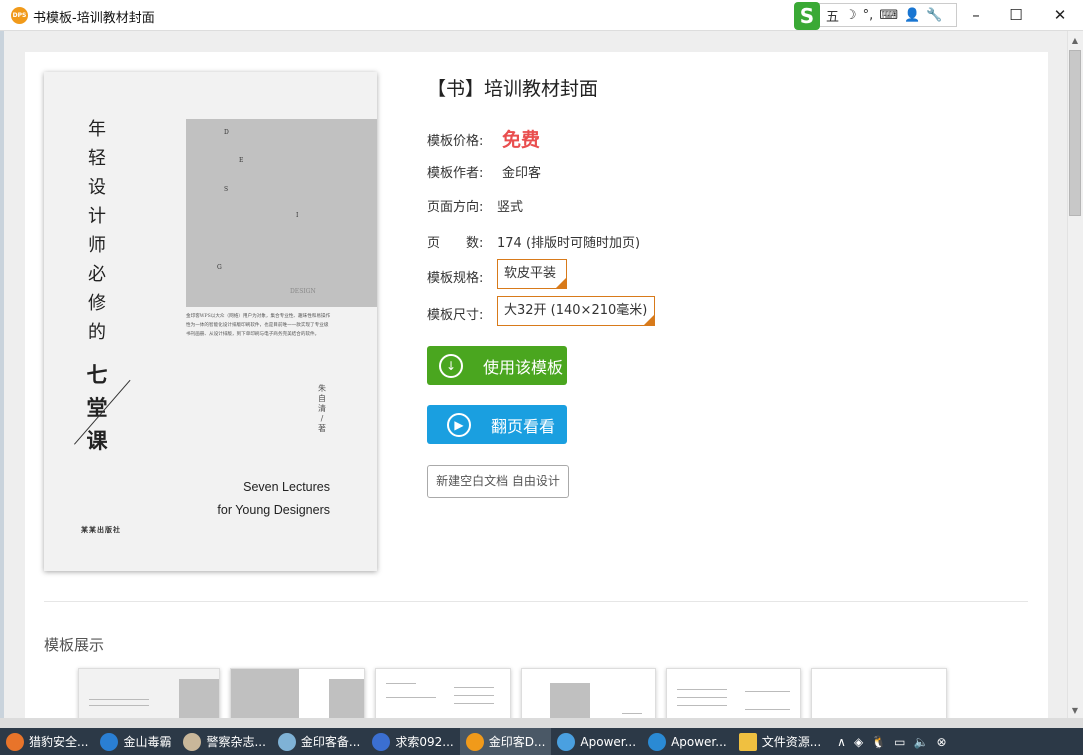 Image resolution: width=1083 pixels, height=755 pixels. What do you see at coordinates (97, 129) in the screenshot?
I see `title-char: 年` at bounding box center [97, 129].